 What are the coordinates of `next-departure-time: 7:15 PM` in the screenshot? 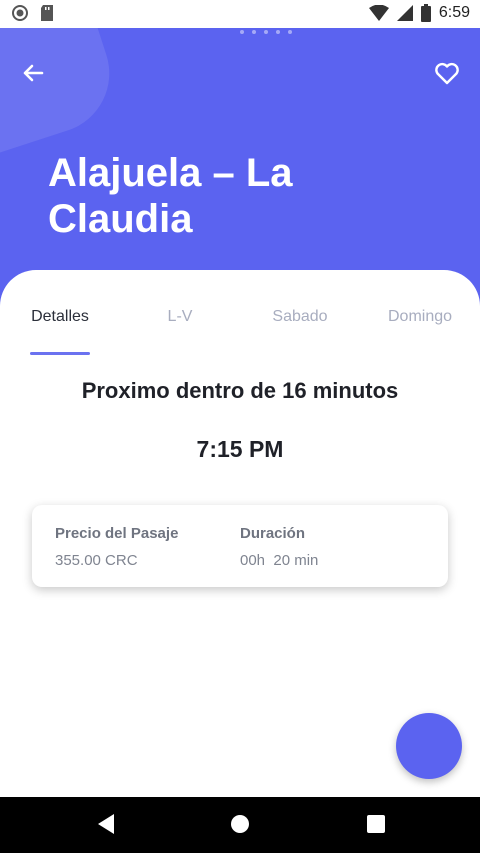 It's located at (240, 449).